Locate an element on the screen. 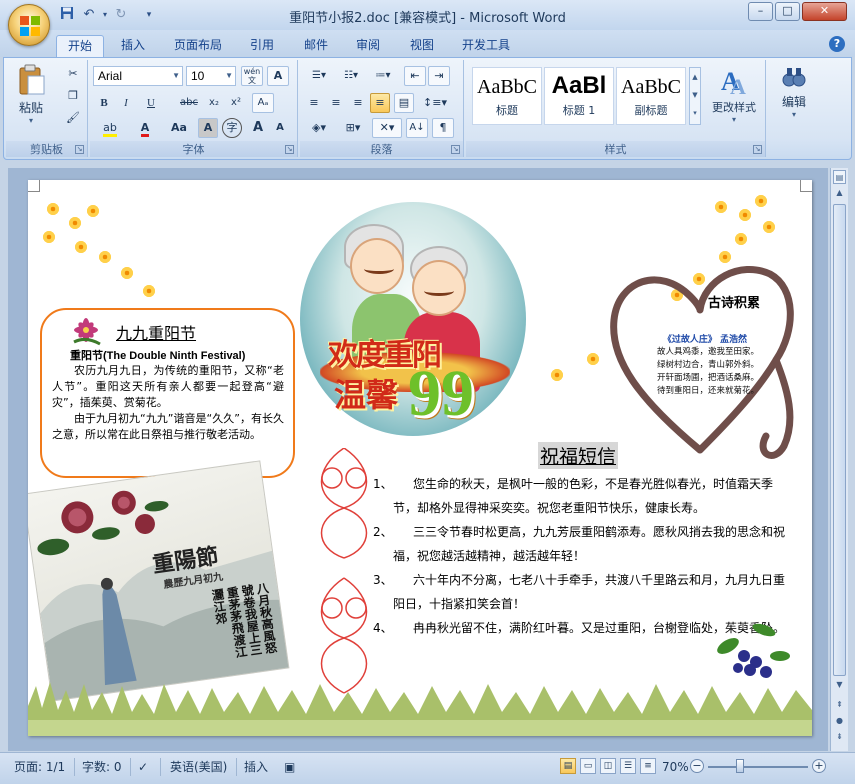  change-styles-button: A A 更改样式 ▾ is located at coordinates (734, 99).